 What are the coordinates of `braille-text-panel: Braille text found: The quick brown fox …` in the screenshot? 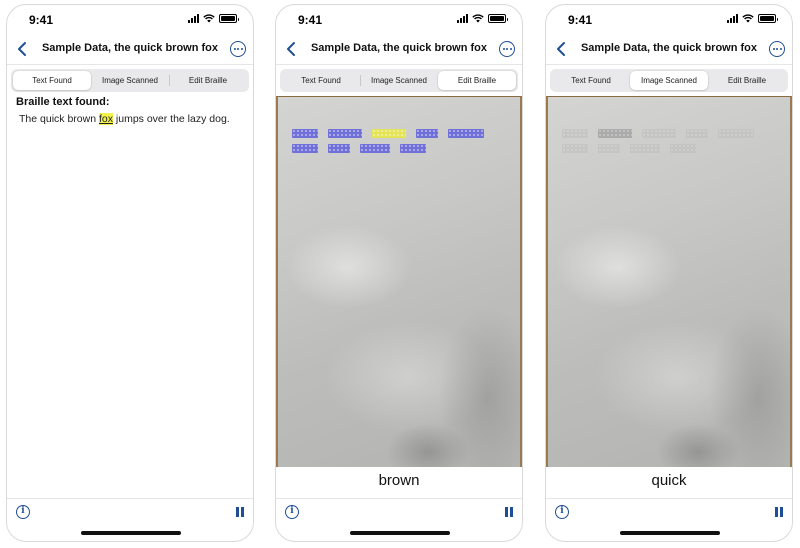 It's located at (131, 110).